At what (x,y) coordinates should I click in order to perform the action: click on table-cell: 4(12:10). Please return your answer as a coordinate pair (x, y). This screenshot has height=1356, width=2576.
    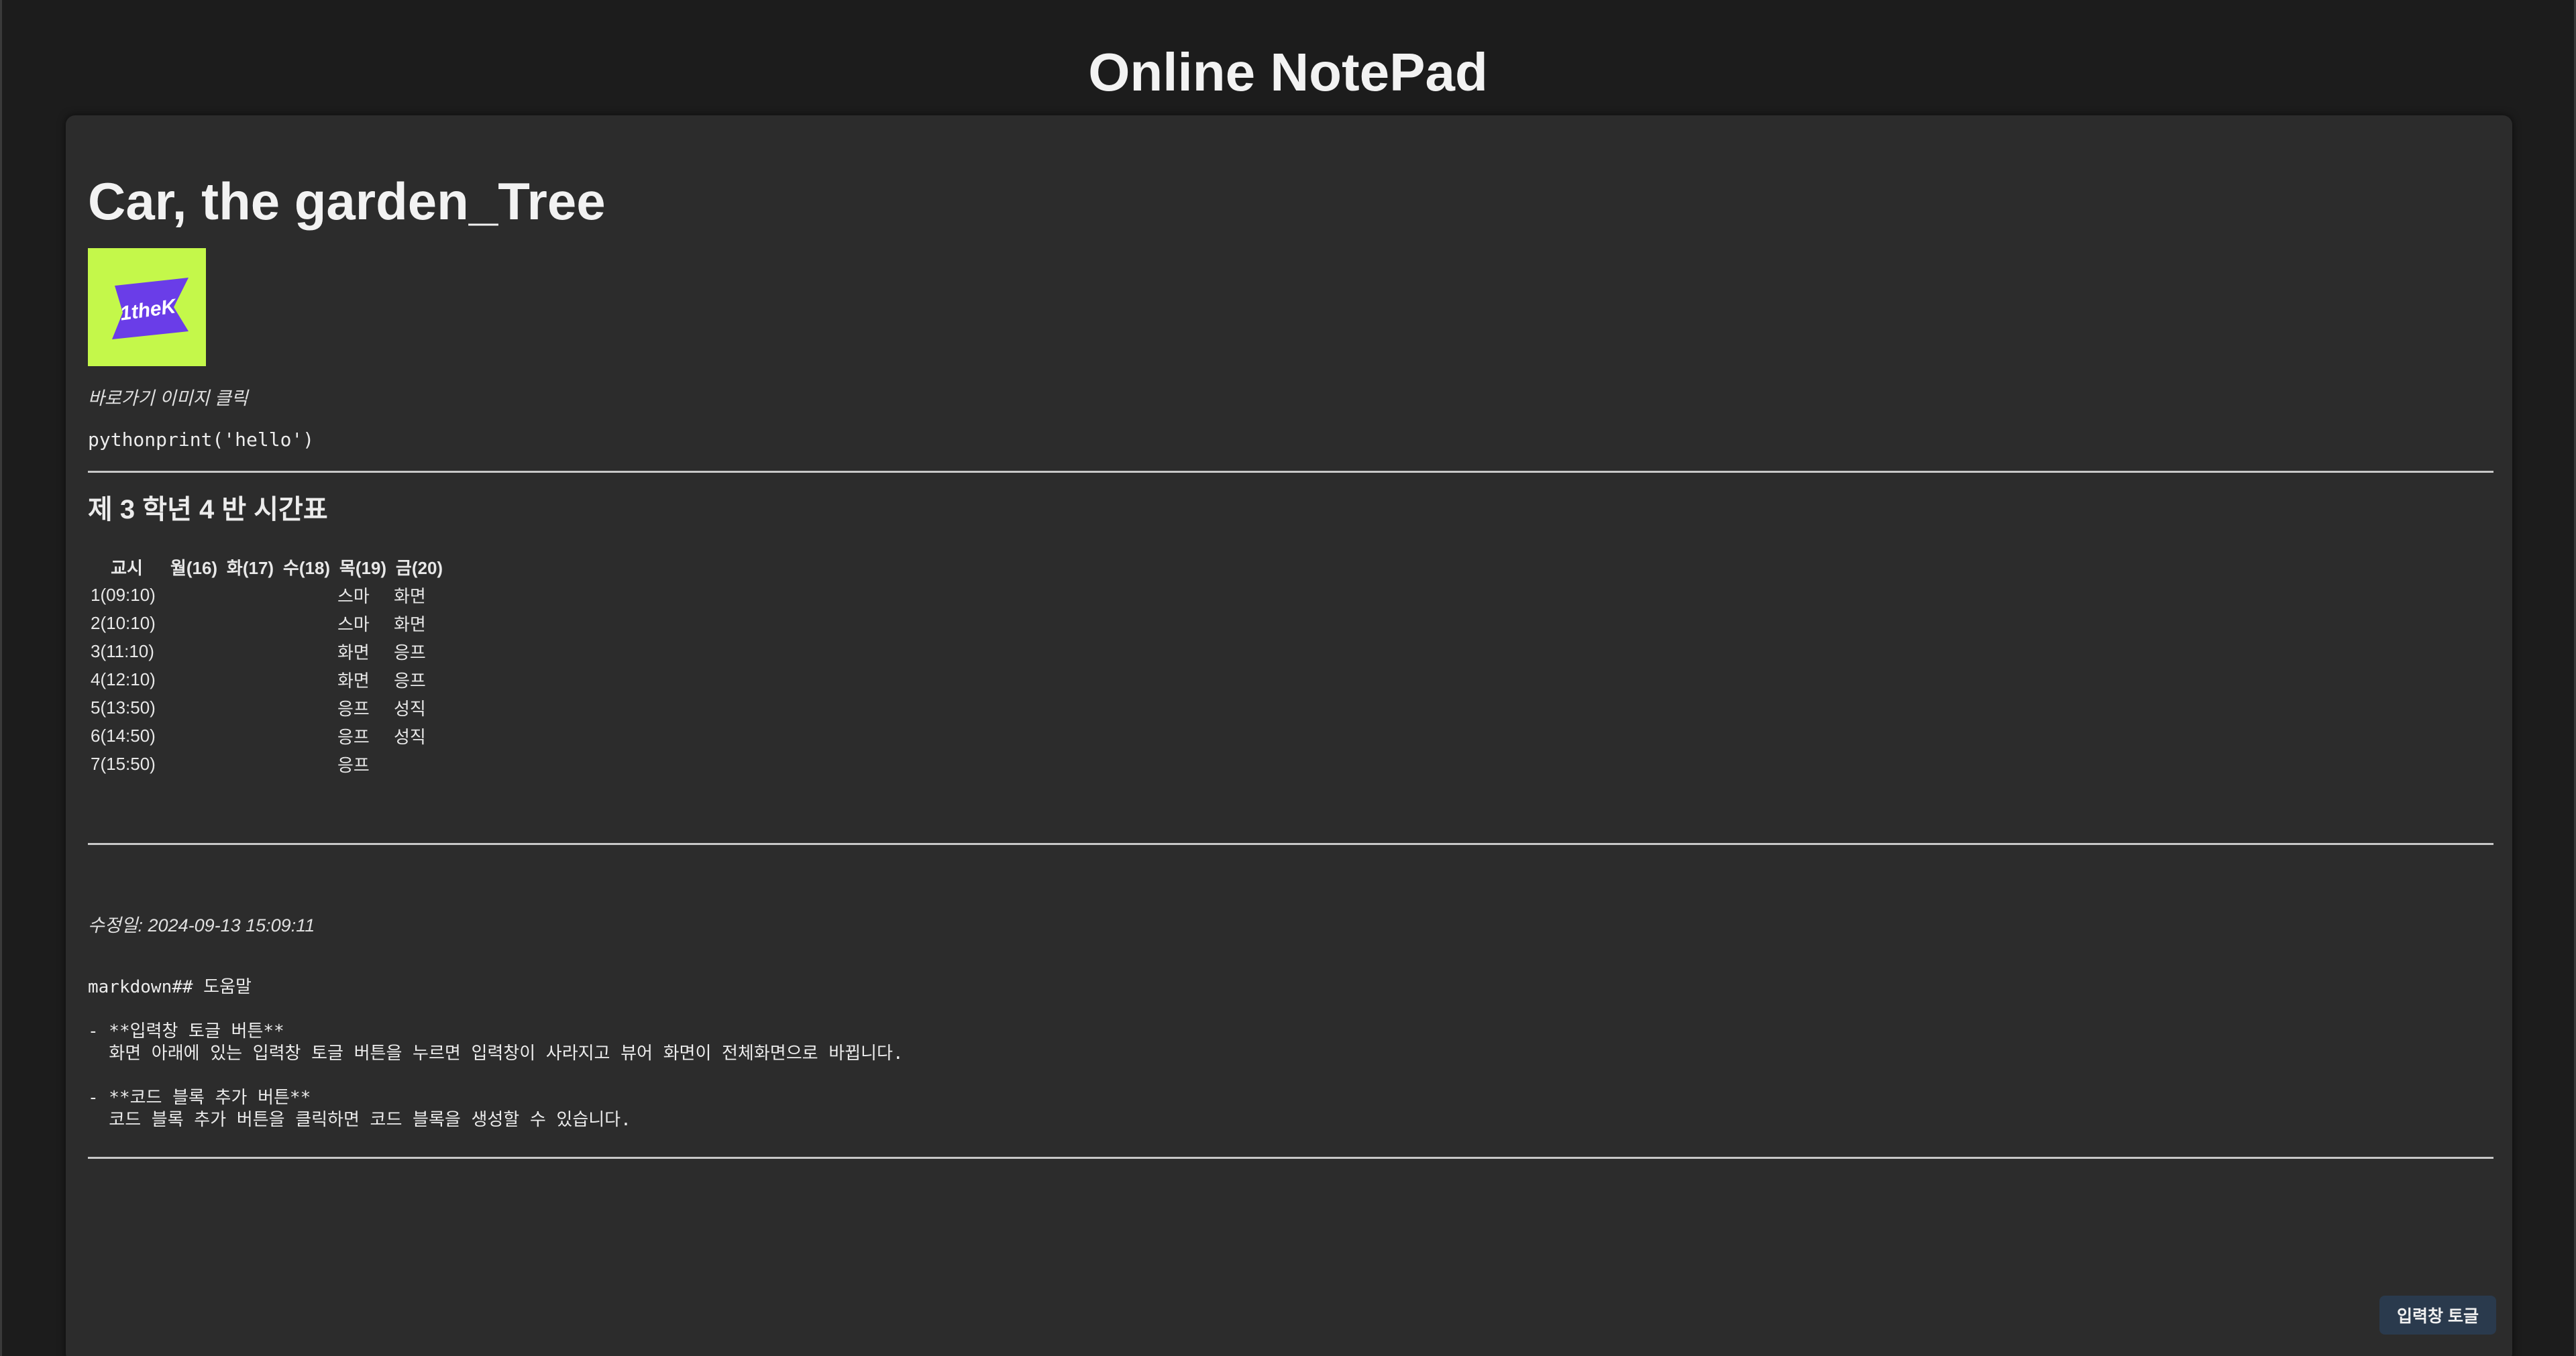
    Looking at the image, I should click on (123, 679).